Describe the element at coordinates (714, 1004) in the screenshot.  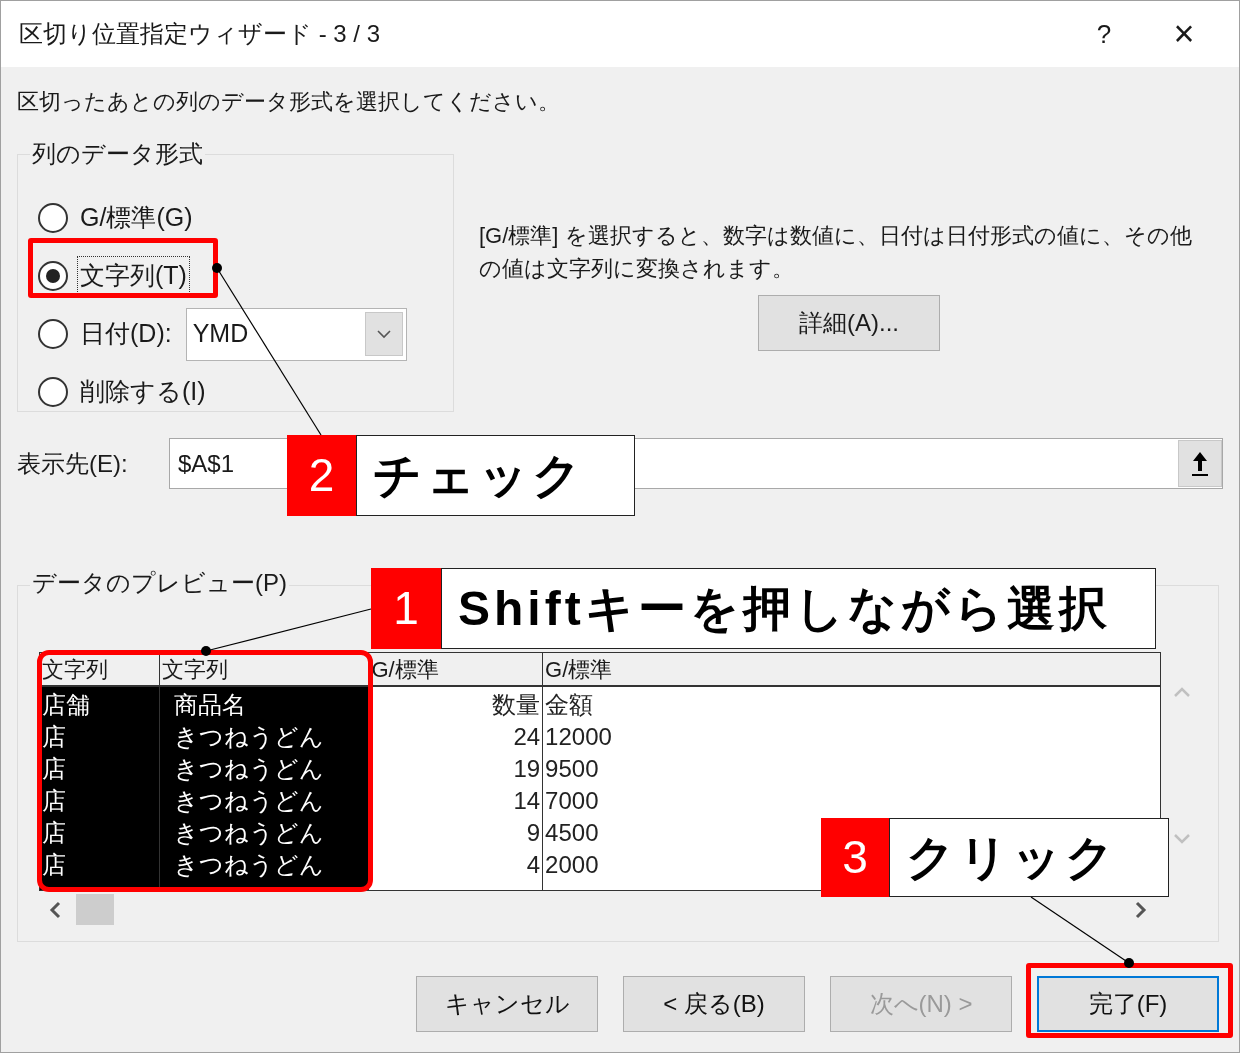
I see `dialog-button: < 戻る(B)` at that location.